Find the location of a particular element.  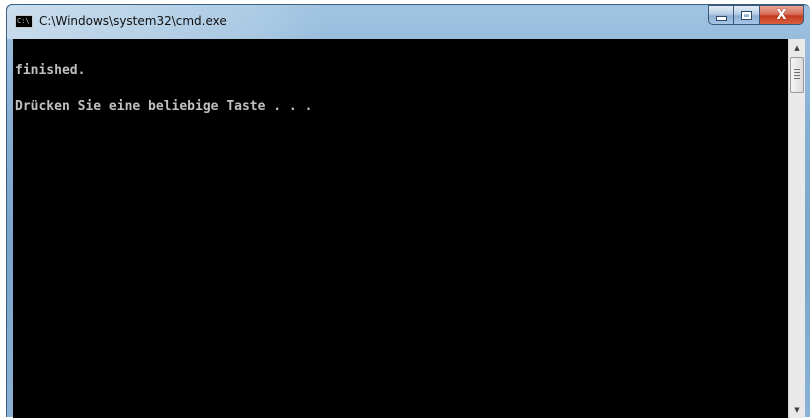

scrollbar-thumb is located at coordinates (797, 75).